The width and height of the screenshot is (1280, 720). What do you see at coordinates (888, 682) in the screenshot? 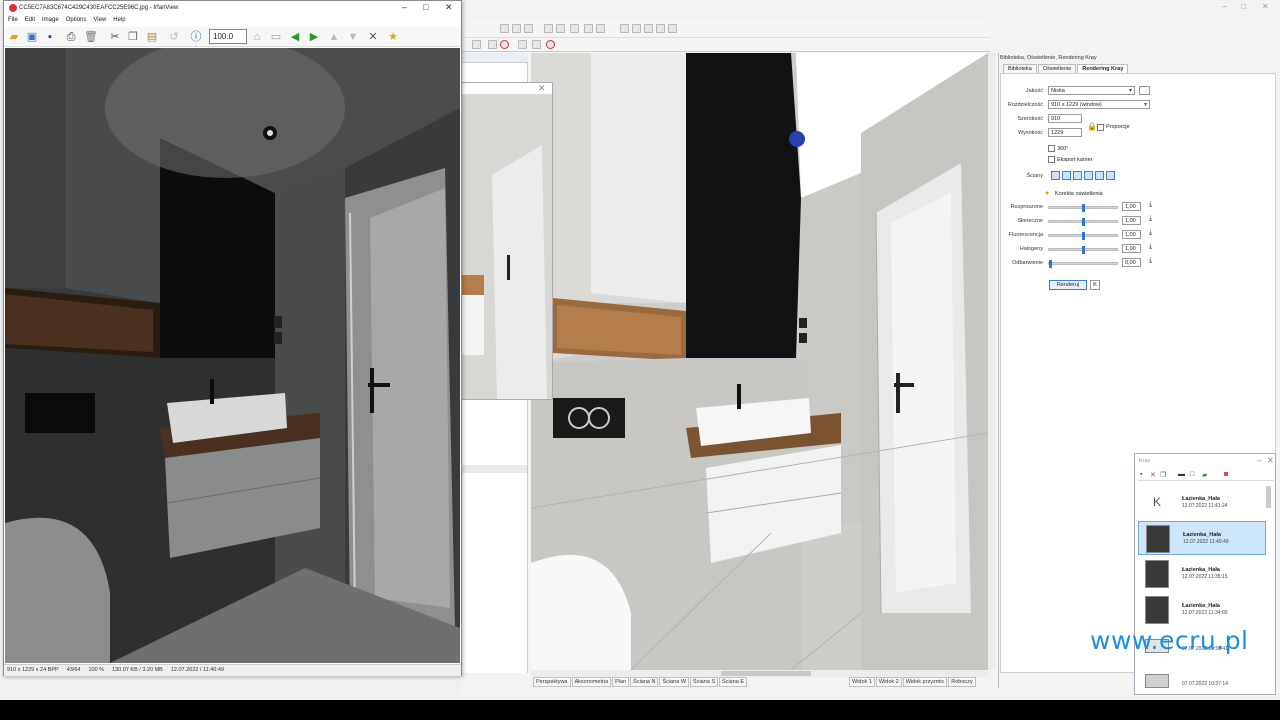
I see `tab-view-2: Widok 2` at bounding box center [888, 682].